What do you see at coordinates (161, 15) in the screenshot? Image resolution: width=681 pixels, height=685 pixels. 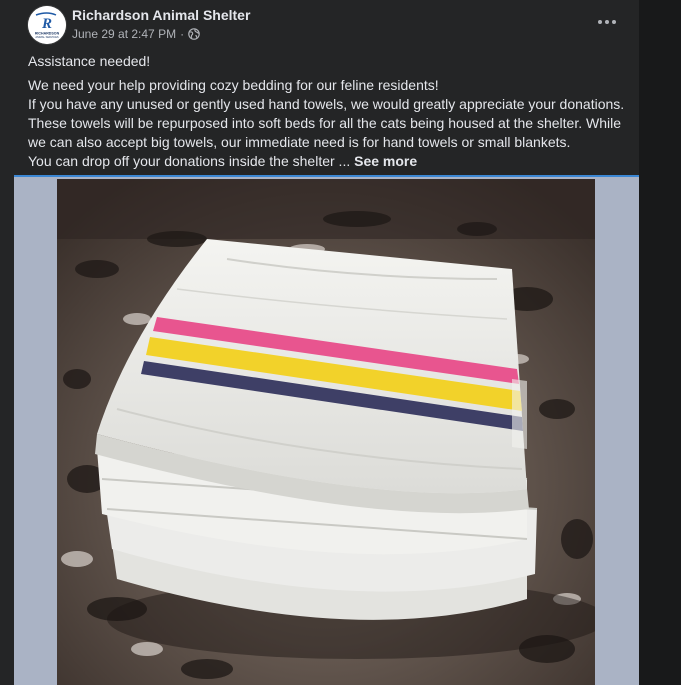 I see `page-name-link: Richardson Animal Shelter` at bounding box center [161, 15].